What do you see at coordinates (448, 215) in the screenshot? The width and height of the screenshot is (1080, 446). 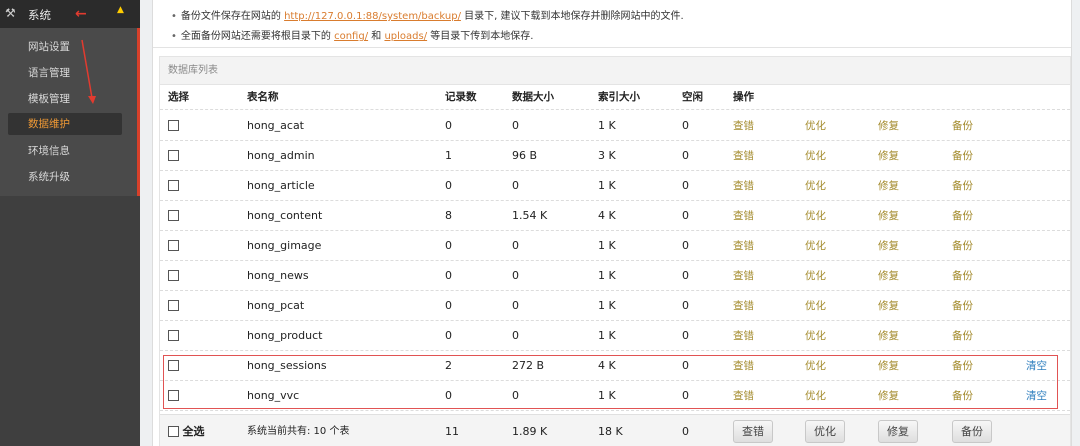 I see `record-count: 8` at bounding box center [448, 215].